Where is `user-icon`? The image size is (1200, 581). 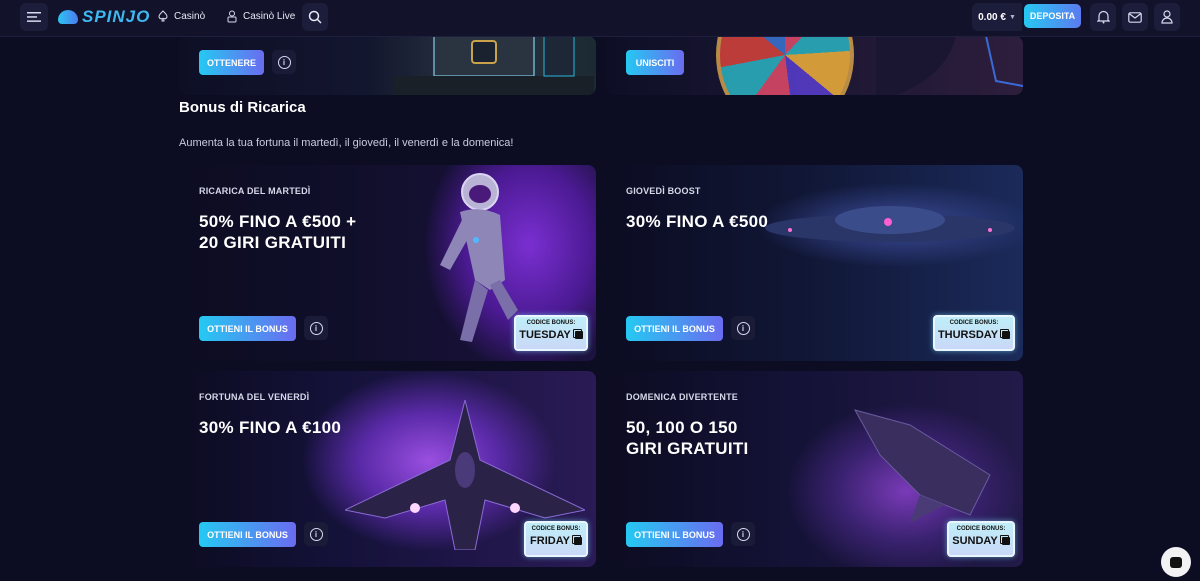
user-icon is located at coordinates (1167, 17).